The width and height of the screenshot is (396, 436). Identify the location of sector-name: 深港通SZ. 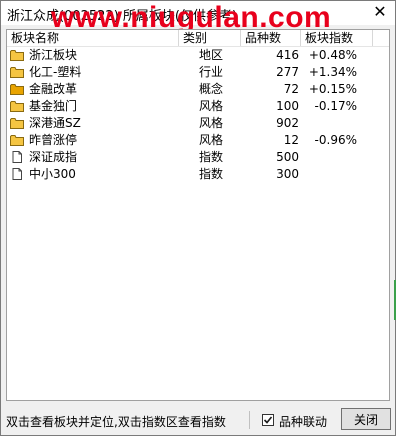
(55, 123).